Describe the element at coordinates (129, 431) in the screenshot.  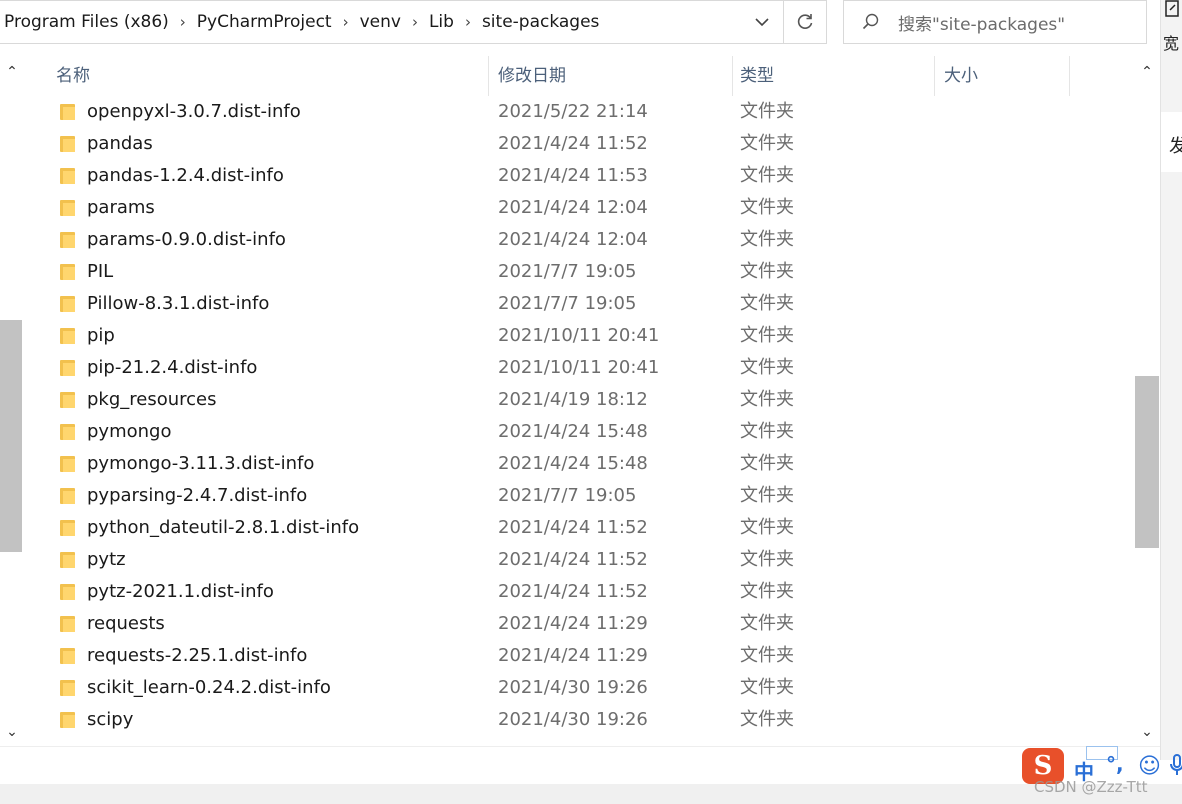
I see `file-name: pymongo` at that location.